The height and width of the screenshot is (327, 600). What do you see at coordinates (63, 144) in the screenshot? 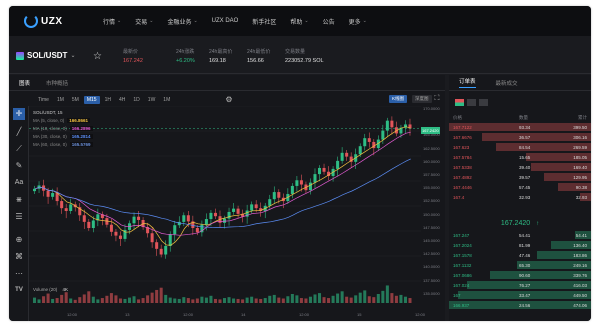
I see `legend-ma: MA (60, close, 0) 165.5769` at bounding box center [63, 144].